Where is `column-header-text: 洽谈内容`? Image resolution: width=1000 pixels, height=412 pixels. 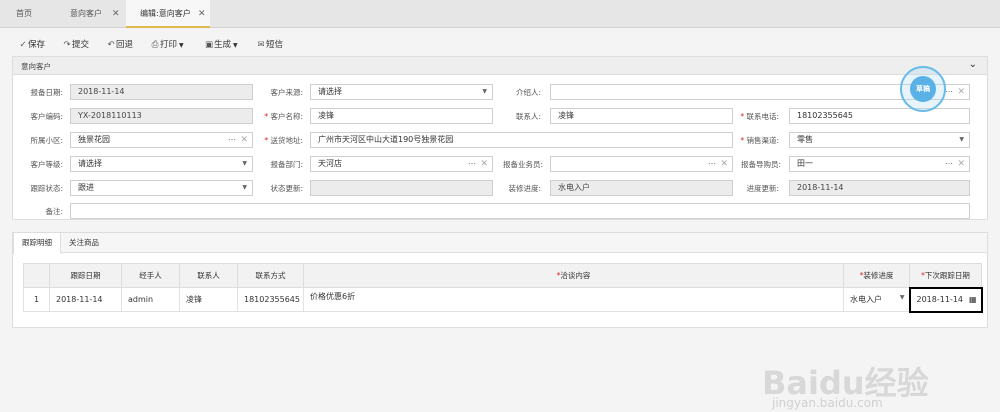
column-header-text: 洽谈内容 is located at coordinates (575, 275).